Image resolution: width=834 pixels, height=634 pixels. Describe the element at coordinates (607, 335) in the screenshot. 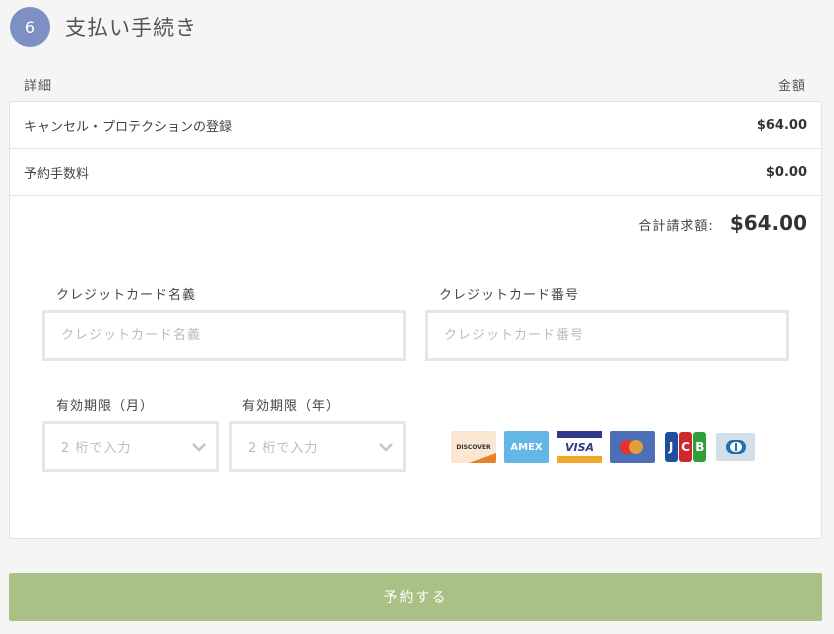

I see `card-number-input` at that location.